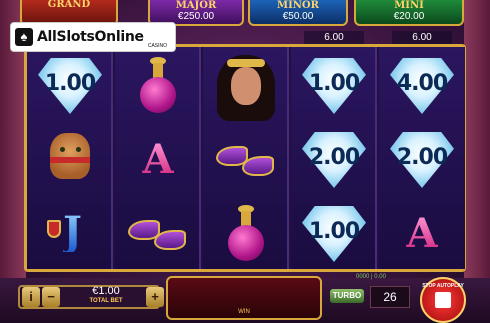 The height and width of the screenshot is (323, 490). Describe the element at coordinates (334, 38) in the screenshot. I see `reel-4-win-label: 6.00` at that location.